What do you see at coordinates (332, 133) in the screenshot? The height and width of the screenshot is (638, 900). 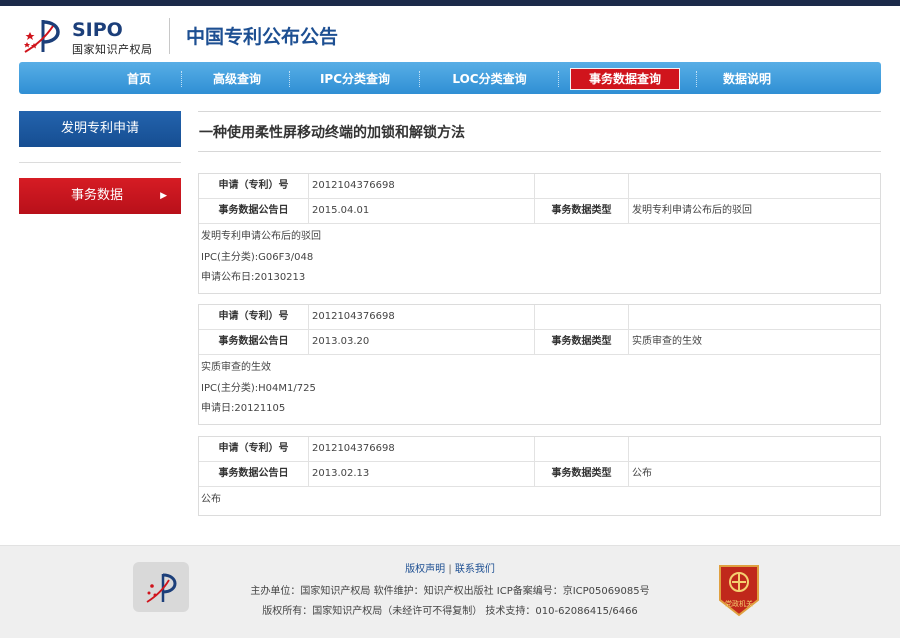 I see `page-title: 一种使用柔性屏移动终端的加锁和解锁方法` at bounding box center [332, 133].